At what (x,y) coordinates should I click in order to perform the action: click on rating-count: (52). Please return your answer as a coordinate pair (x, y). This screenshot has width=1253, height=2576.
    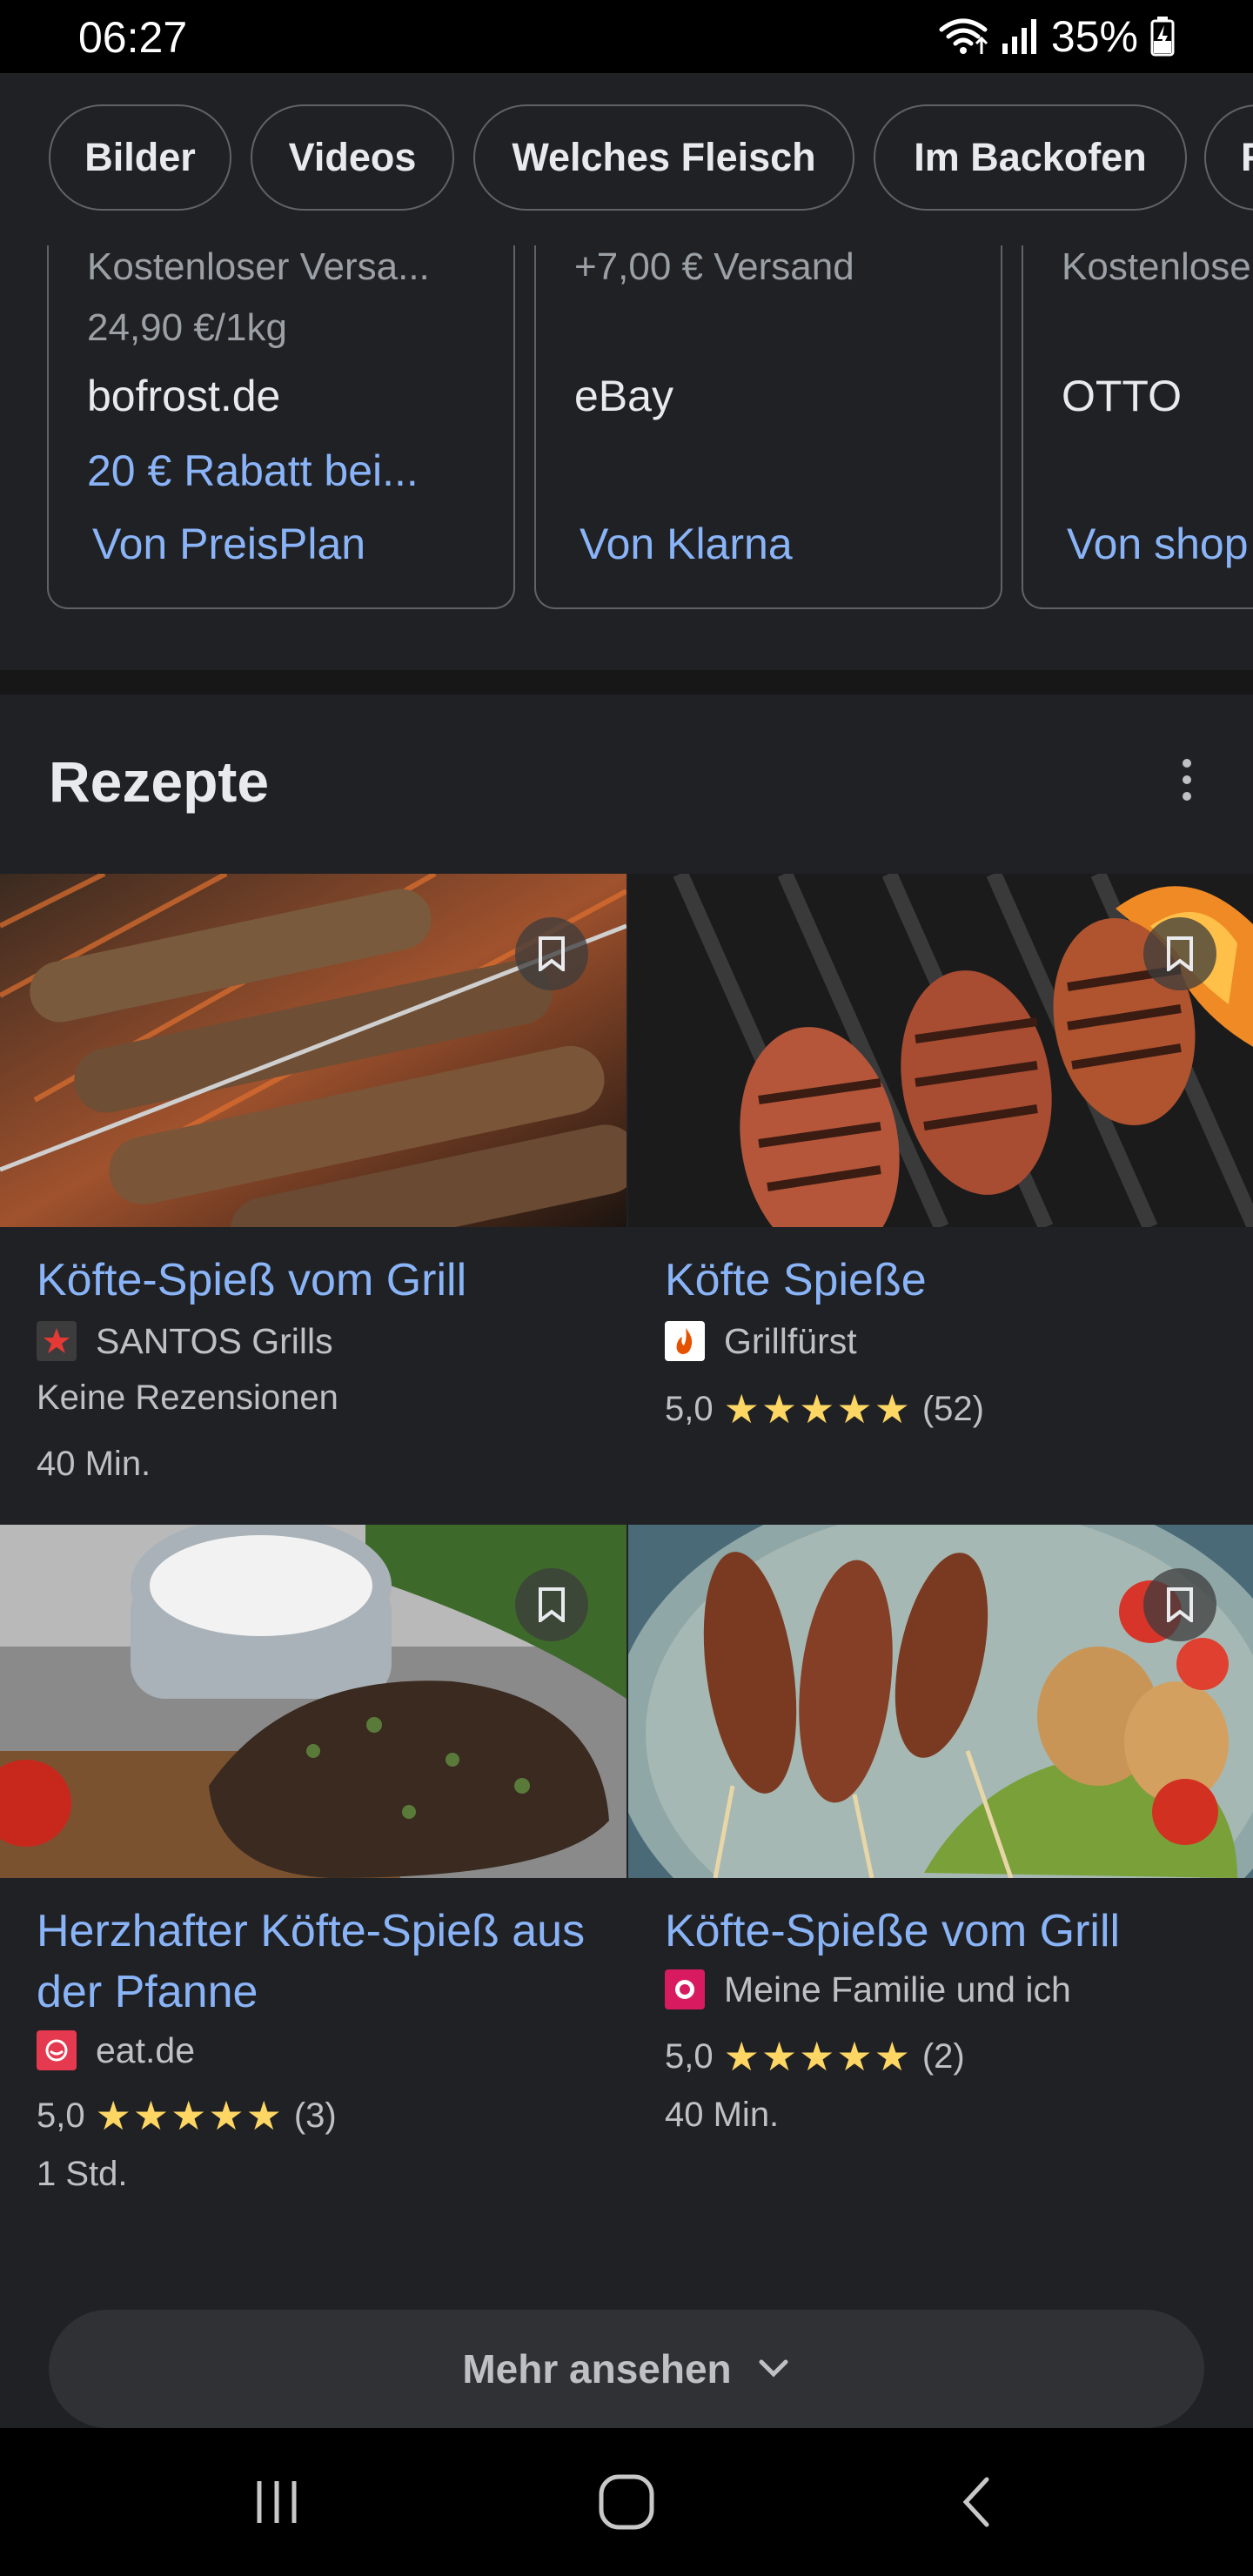
    Looking at the image, I should click on (952, 1408).